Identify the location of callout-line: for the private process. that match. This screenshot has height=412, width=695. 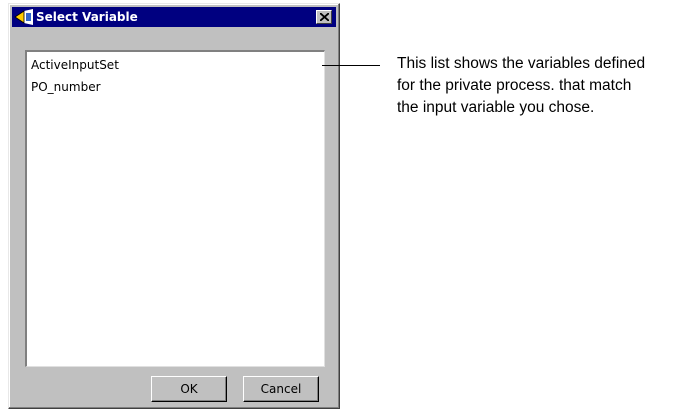
(514, 85).